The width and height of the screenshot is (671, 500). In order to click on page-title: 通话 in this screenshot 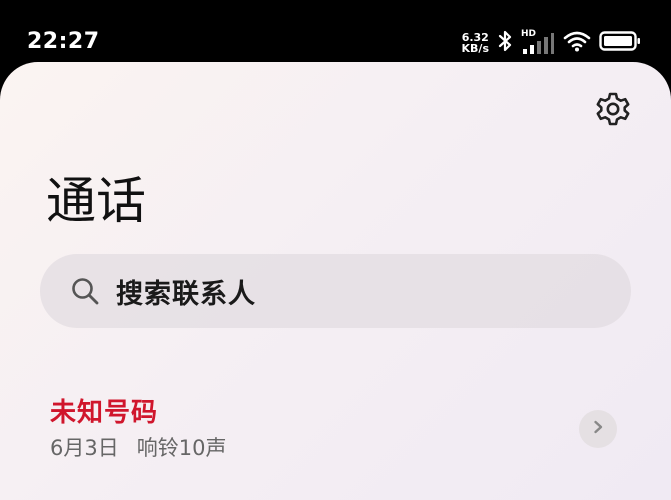, I will do `click(96, 201)`.